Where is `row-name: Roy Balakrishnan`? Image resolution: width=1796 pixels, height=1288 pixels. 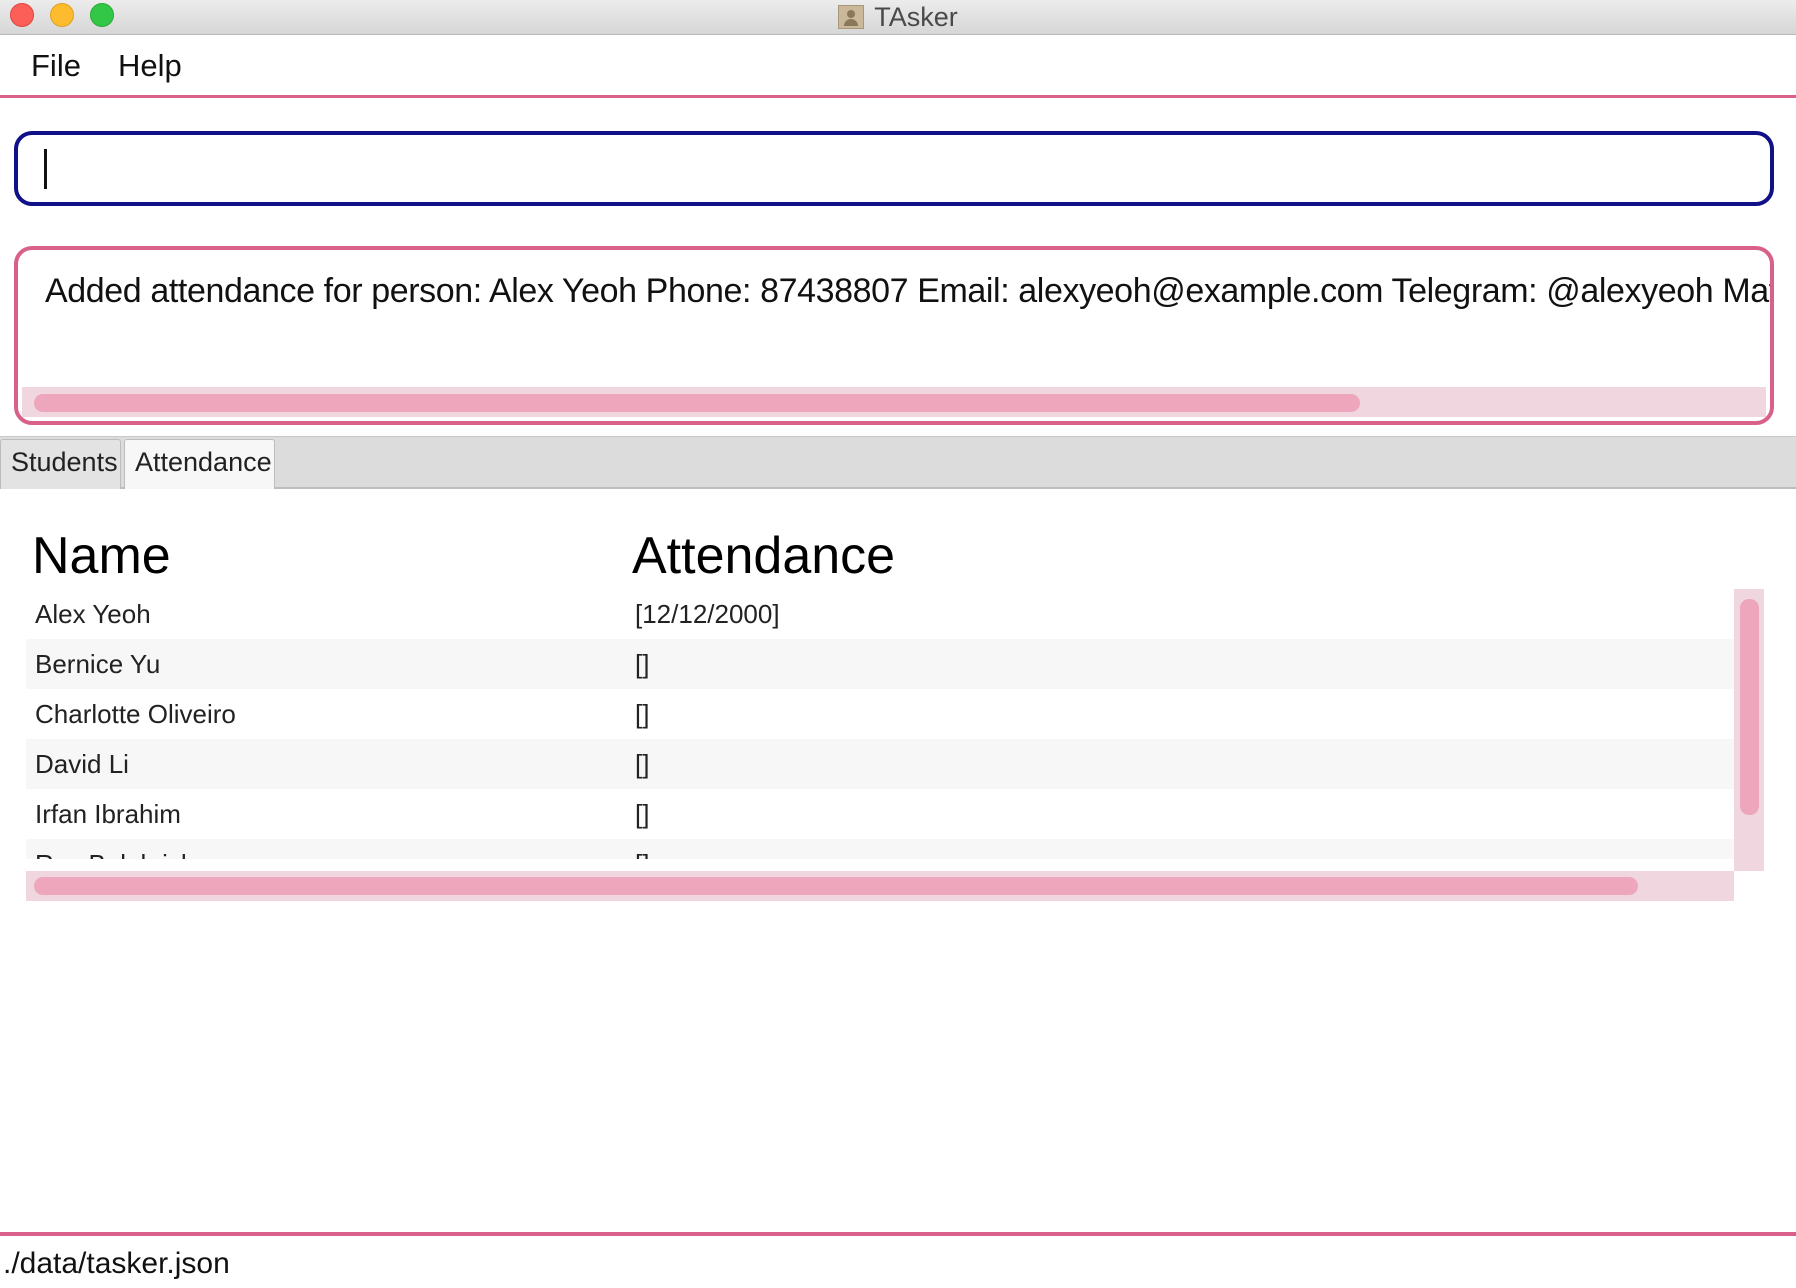 row-name: Roy Balakrishnan is located at coordinates (137, 854).